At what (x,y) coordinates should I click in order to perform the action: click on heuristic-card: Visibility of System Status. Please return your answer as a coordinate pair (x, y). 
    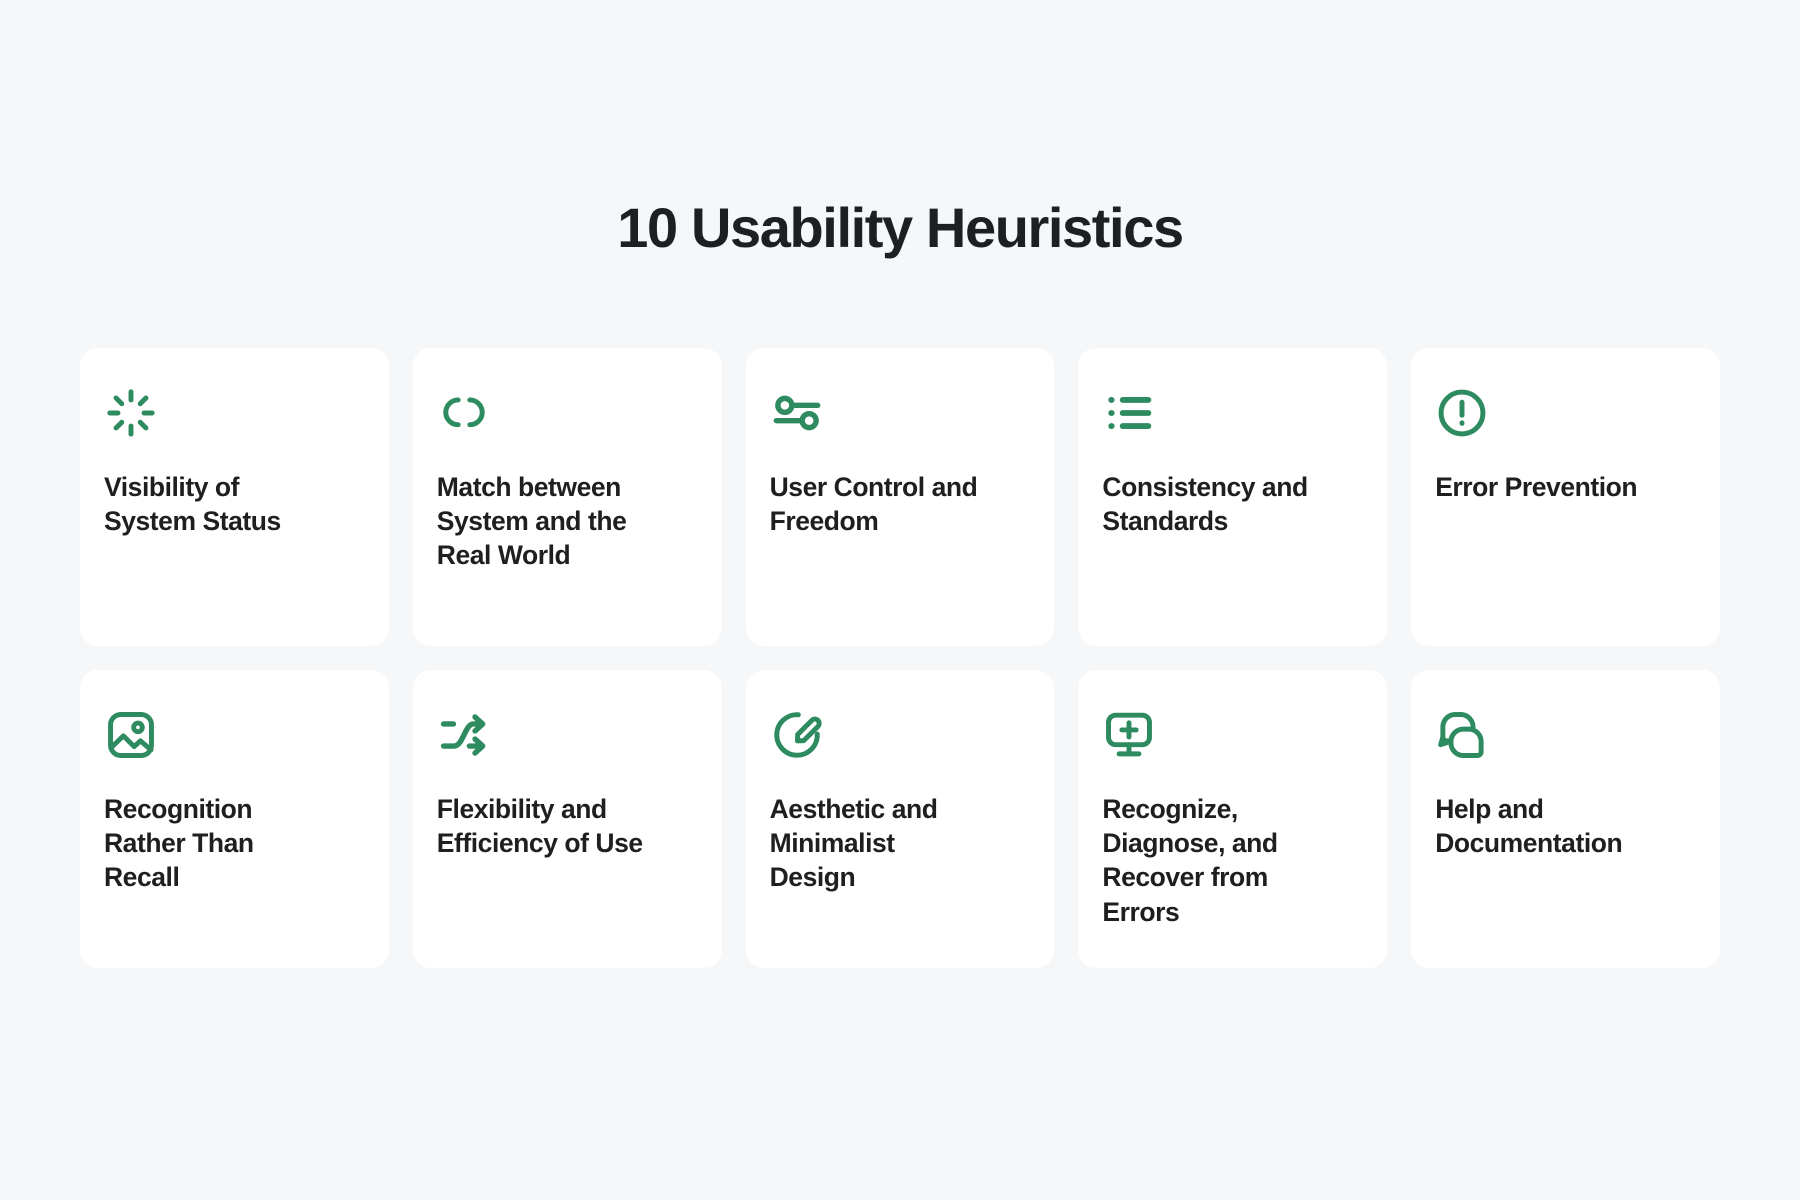
    Looking at the image, I should click on (234, 497).